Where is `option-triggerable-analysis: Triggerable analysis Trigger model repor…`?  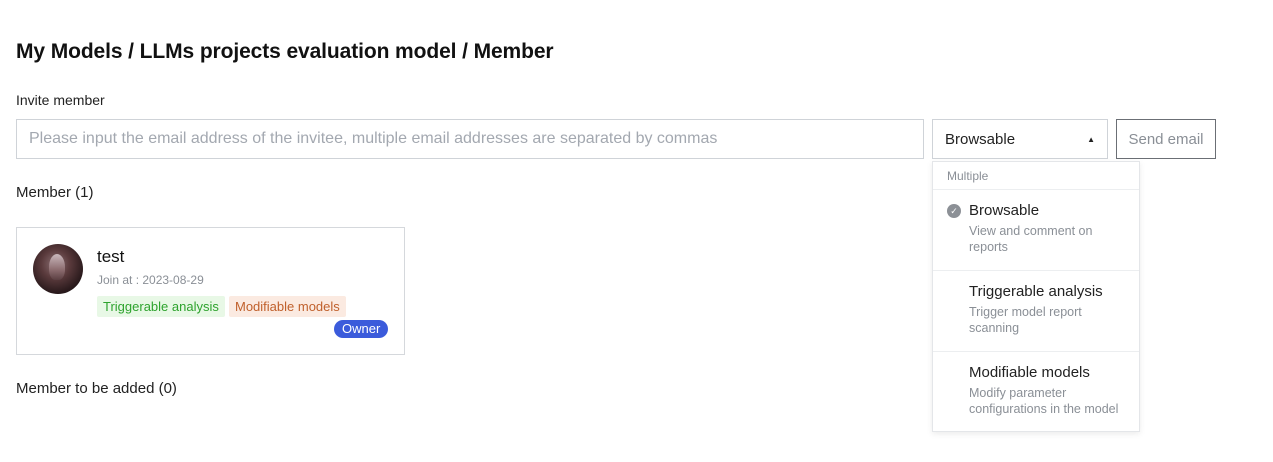 option-triggerable-analysis: Triggerable analysis Trigger model repor… is located at coordinates (1036, 311).